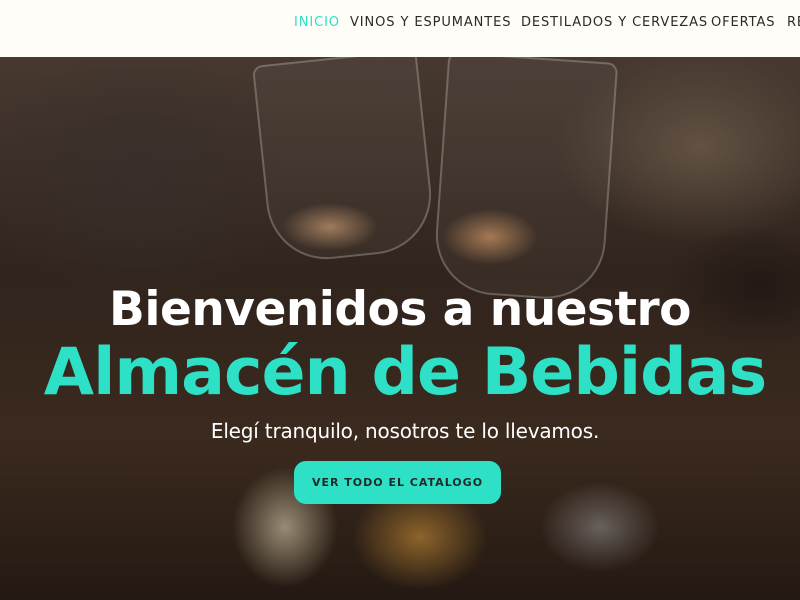  Describe the element at coordinates (614, 22) in the screenshot. I see `nav-item-destilados-y-cervezas: DESTILADOS Y CERVEZAS` at that location.